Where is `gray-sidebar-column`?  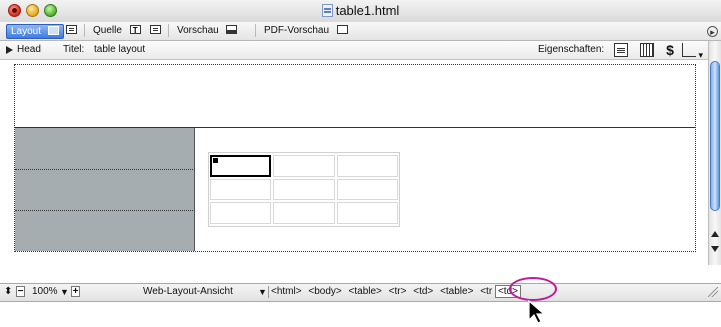 gray-sidebar-column is located at coordinates (105, 189).